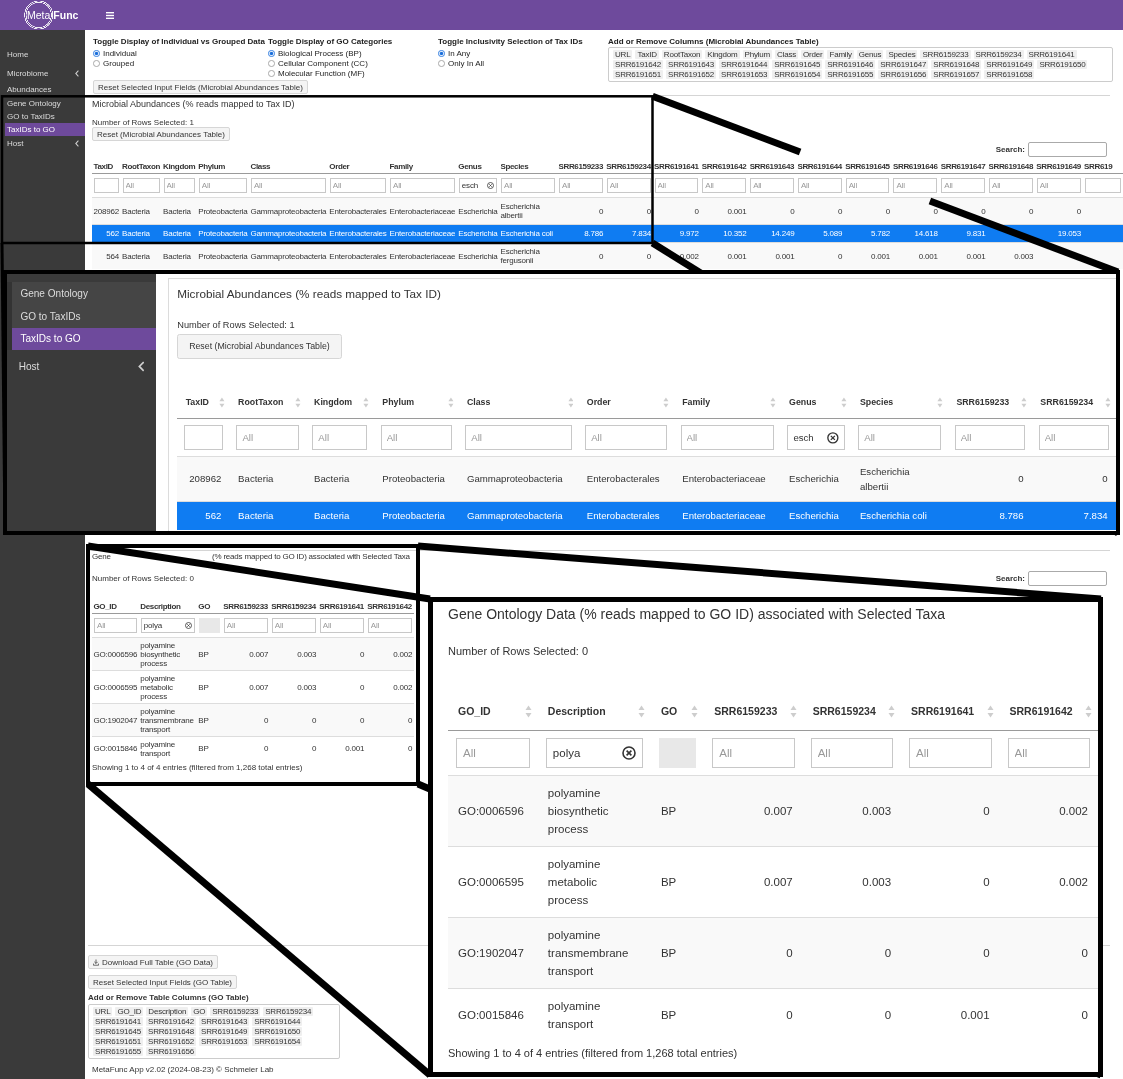 Image resolution: width=1123 pixels, height=1079 pixels. I want to click on column-tag: SRR6191645, so click(118, 1031).